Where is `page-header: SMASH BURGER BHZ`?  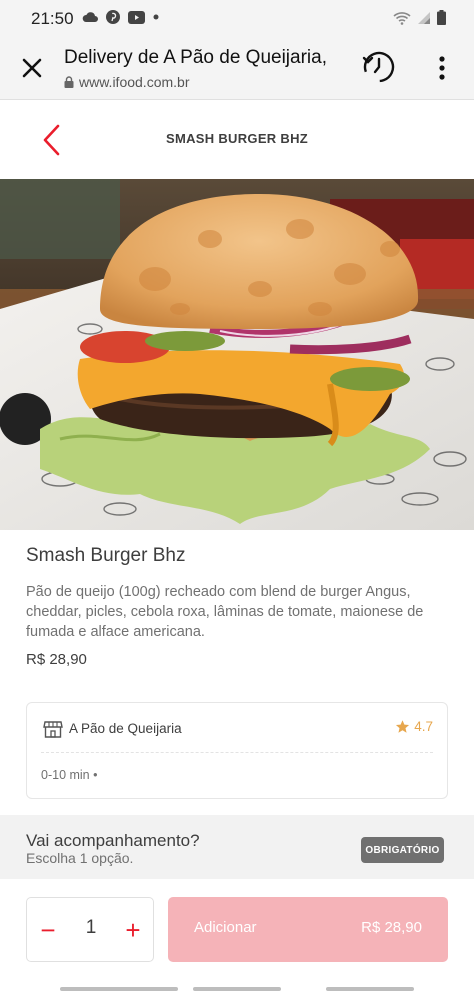 page-header: SMASH BURGER BHZ is located at coordinates (237, 140).